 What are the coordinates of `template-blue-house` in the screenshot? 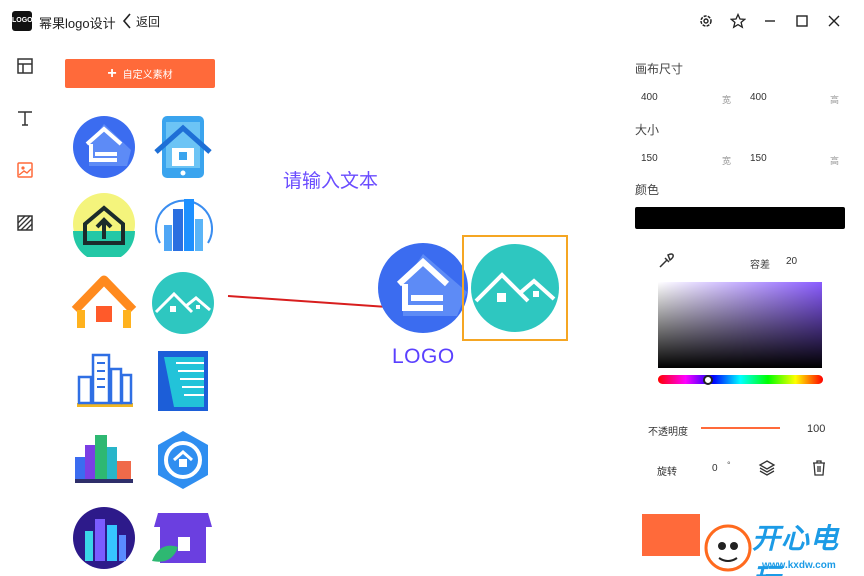 It's located at (104, 147).